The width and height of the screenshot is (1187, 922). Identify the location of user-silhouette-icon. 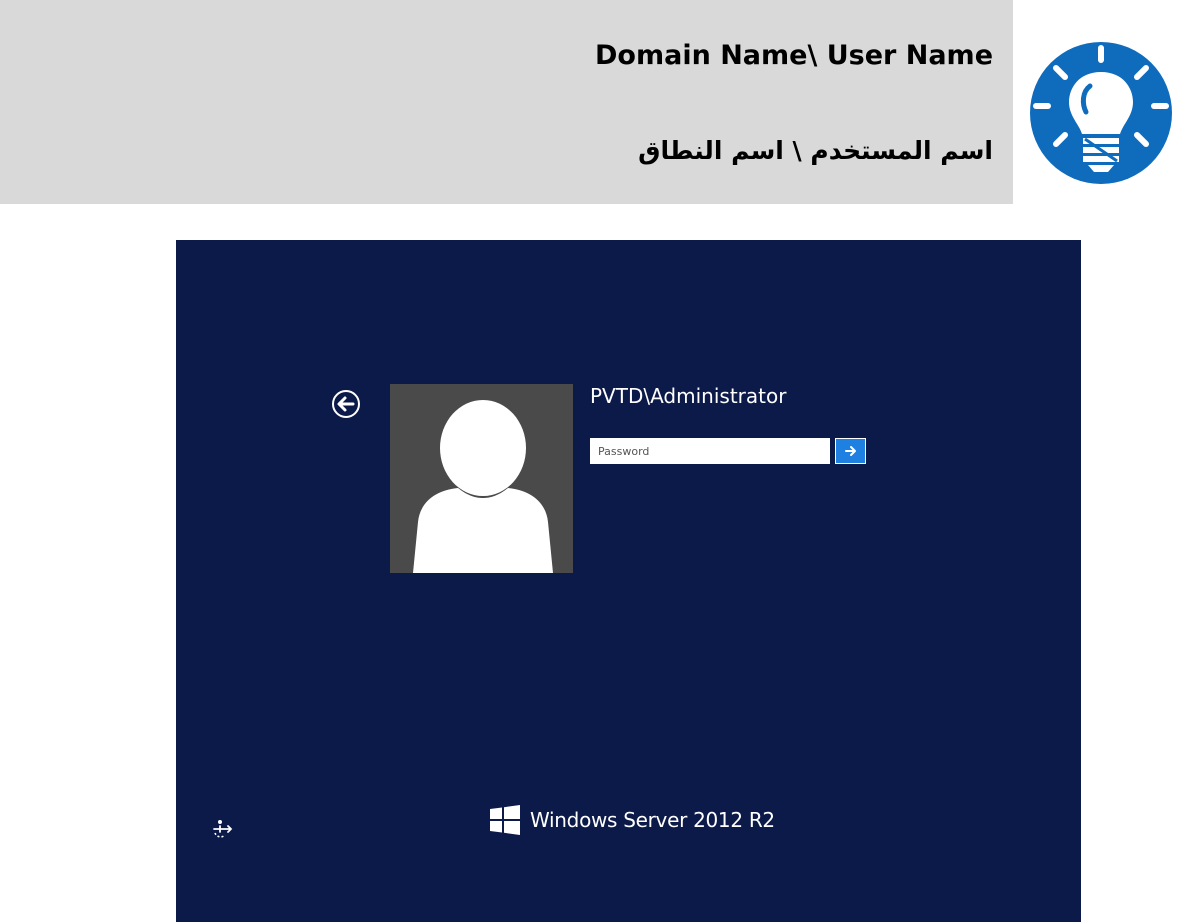
(483, 486).